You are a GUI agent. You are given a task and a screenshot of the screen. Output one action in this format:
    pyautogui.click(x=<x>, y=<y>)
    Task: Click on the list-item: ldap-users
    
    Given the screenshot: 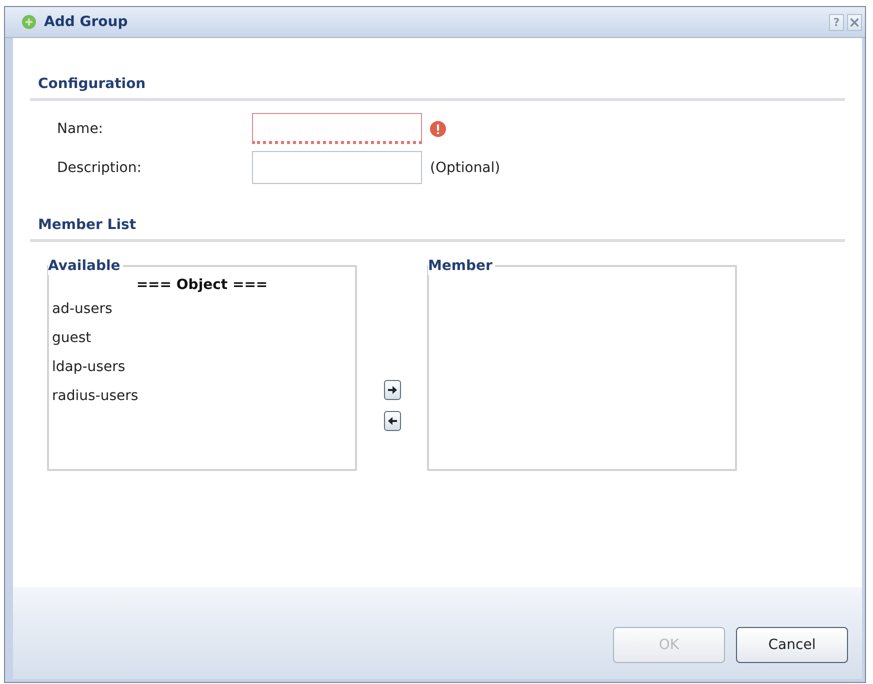 What is the action you would take?
    pyautogui.click(x=202, y=367)
    